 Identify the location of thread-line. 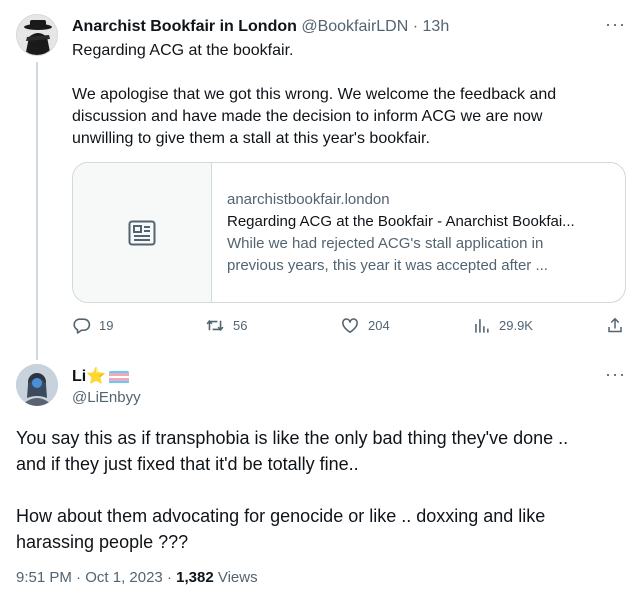
(37, 211).